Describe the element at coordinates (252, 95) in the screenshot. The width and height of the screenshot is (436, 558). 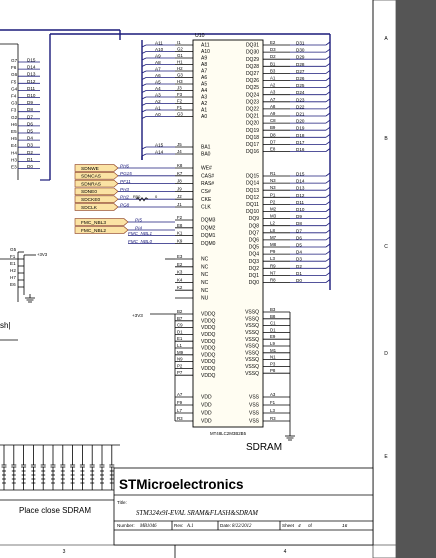
I see `ic-right-pin-name: DQ24` at that location.